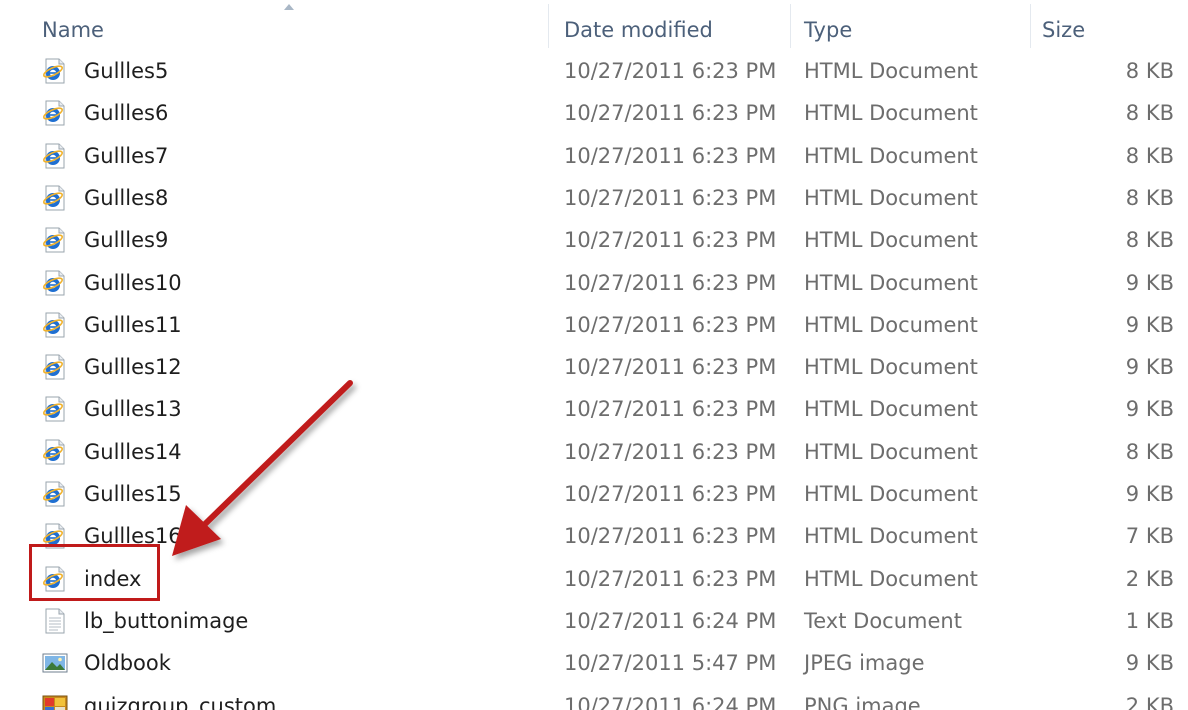  I want to click on file-name: Oldbook, so click(127, 663).